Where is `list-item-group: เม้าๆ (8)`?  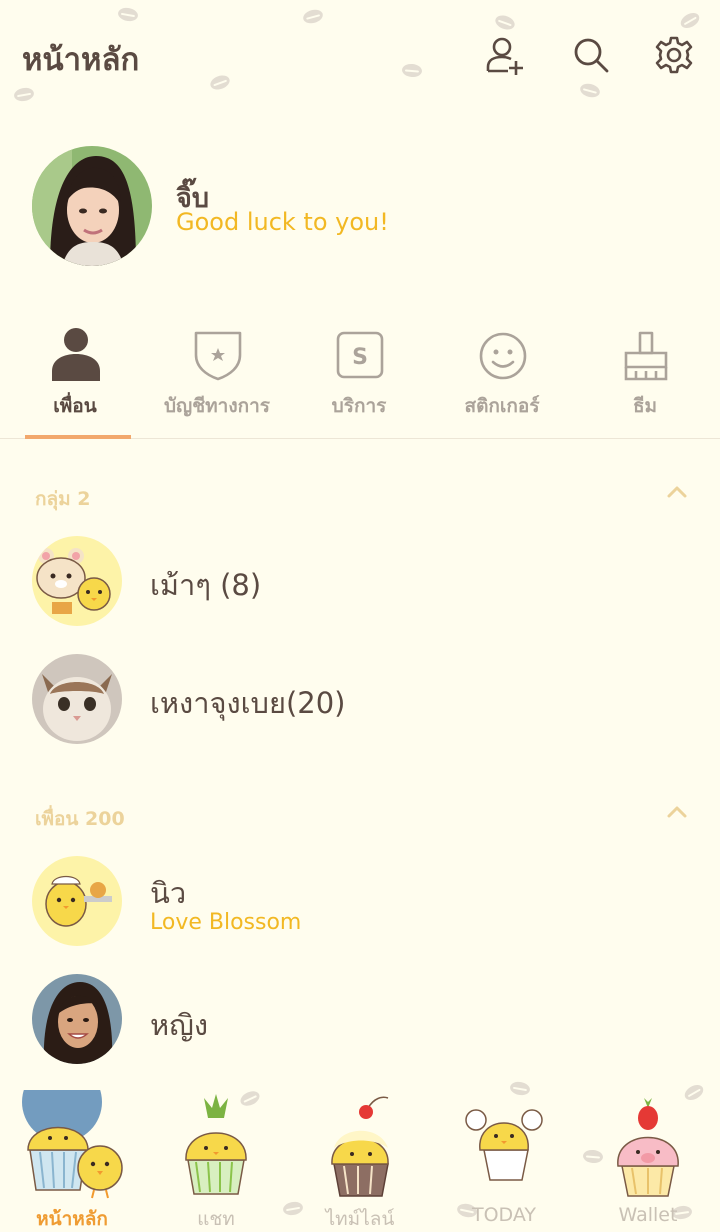 list-item-group: เม้าๆ (8) is located at coordinates (360, 579).